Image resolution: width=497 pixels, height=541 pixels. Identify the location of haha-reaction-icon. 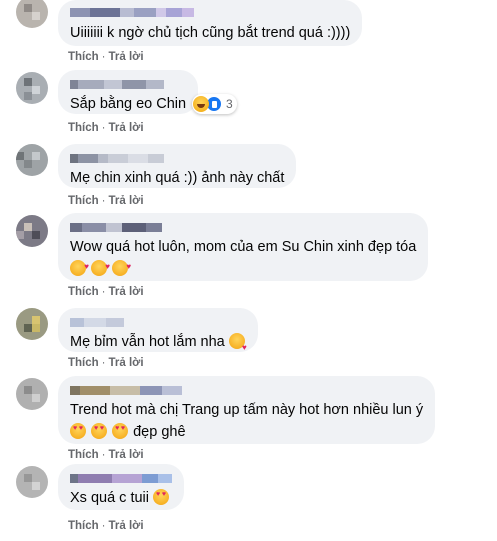
(201, 104).